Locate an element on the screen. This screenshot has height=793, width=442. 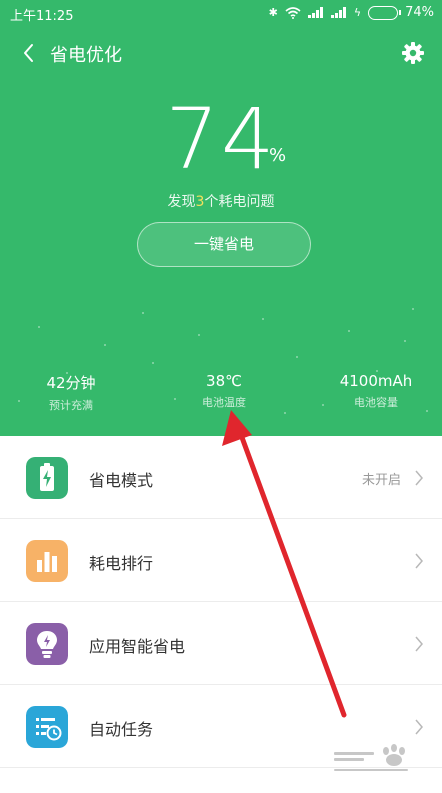
list-item-smart-app-saving: 应用智能省电 is located at coordinates (221, 643).